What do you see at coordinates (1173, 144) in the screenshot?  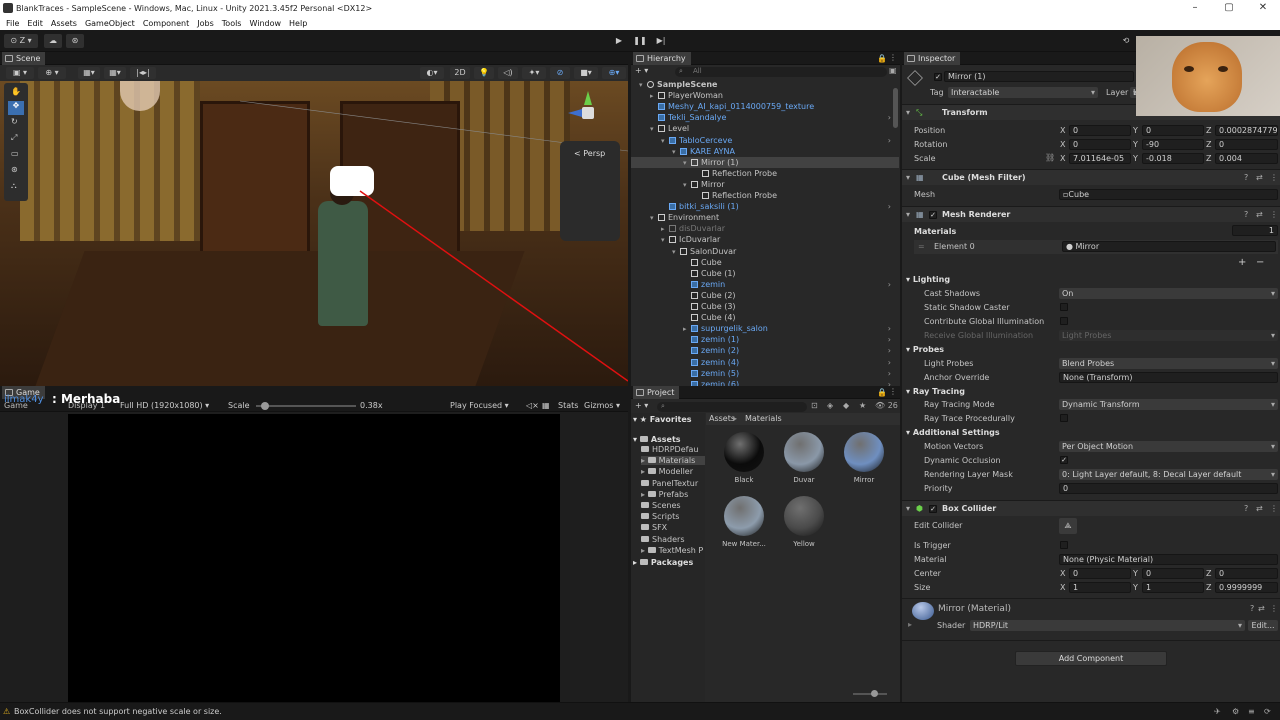 I see `rotation-y: -90` at bounding box center [1173, 144].